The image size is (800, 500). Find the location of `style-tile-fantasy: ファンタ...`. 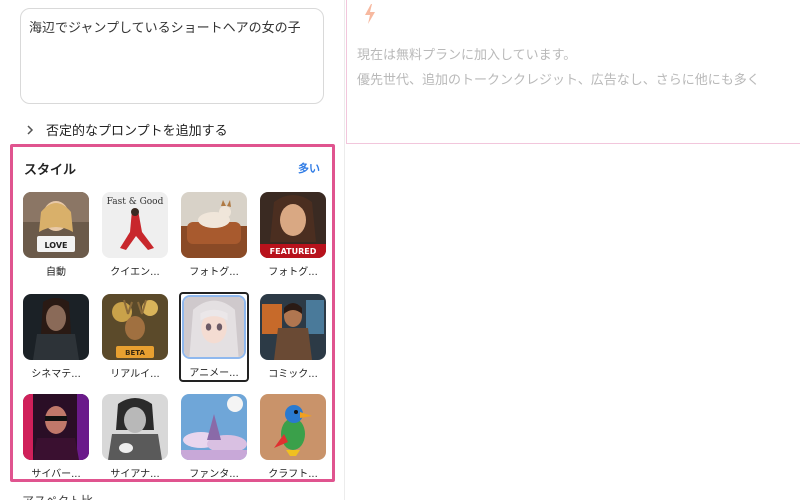

style-tile-fantasy: ファンタ... is located at coordinates (214, 437).